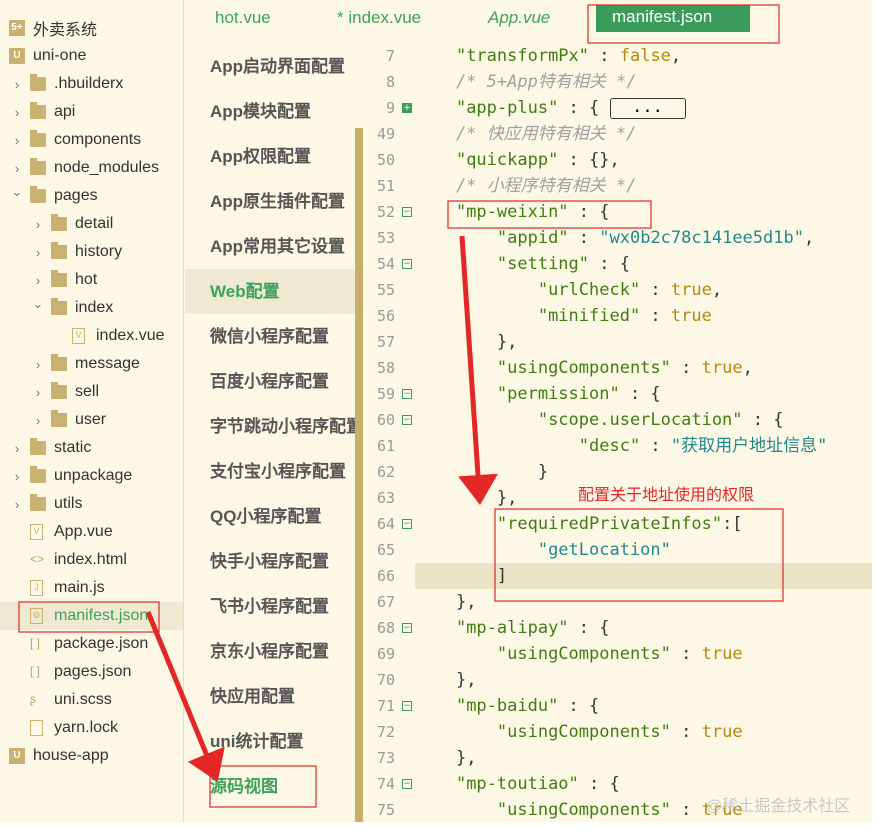 The height and width of the screenshot is (835, 893). Describe the element at coordinates (91, 476) in the screenshot. I see `tree-item: › unpackage` at that location.